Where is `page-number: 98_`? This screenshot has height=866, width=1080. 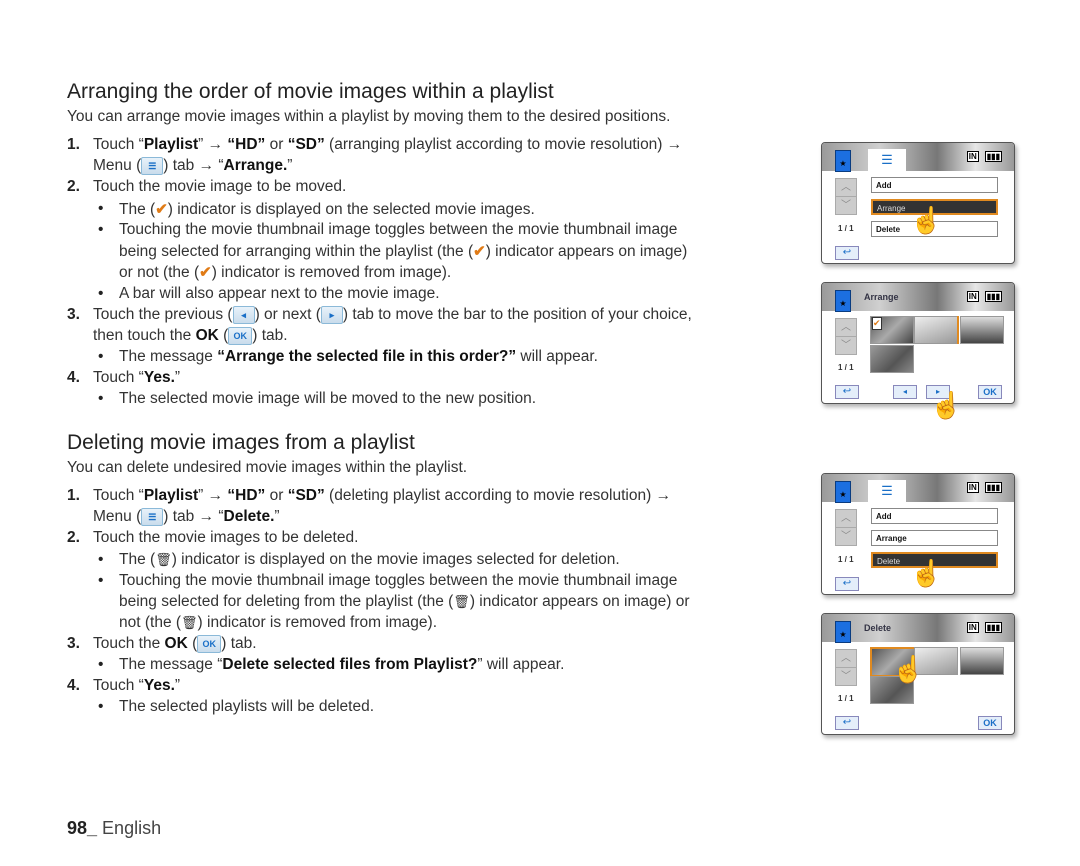 page-number: 98_ is located at coordinates (82, 828).